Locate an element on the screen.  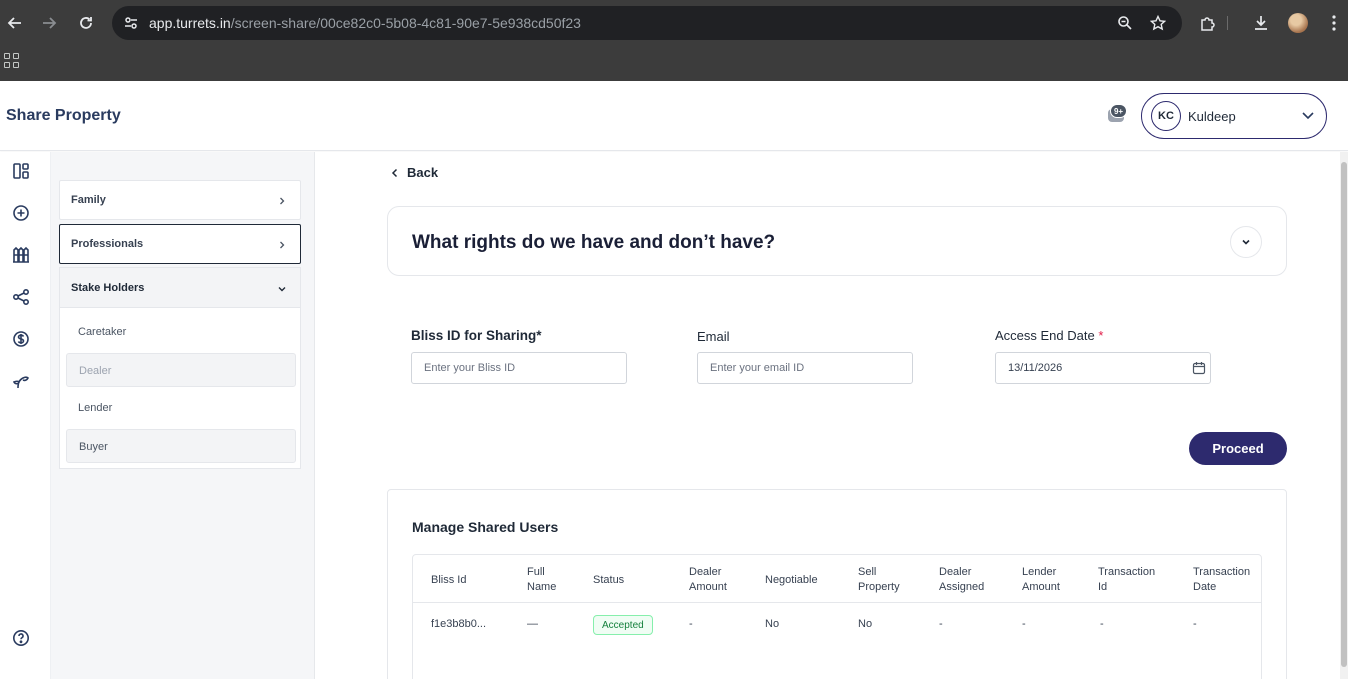
cell-full-name: — is located at coordinates (532, 624).